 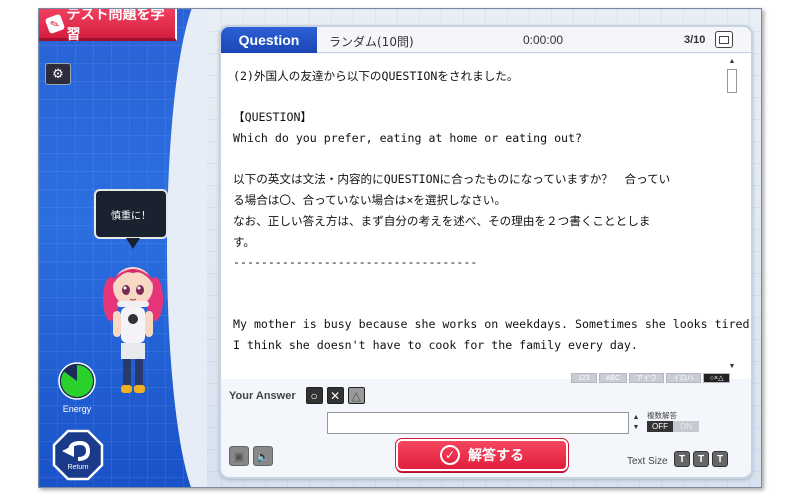 What do you see at coordinates (682, 459) in the screenshot?
I see `text-size-small: T` at bounding box center [682, 459].